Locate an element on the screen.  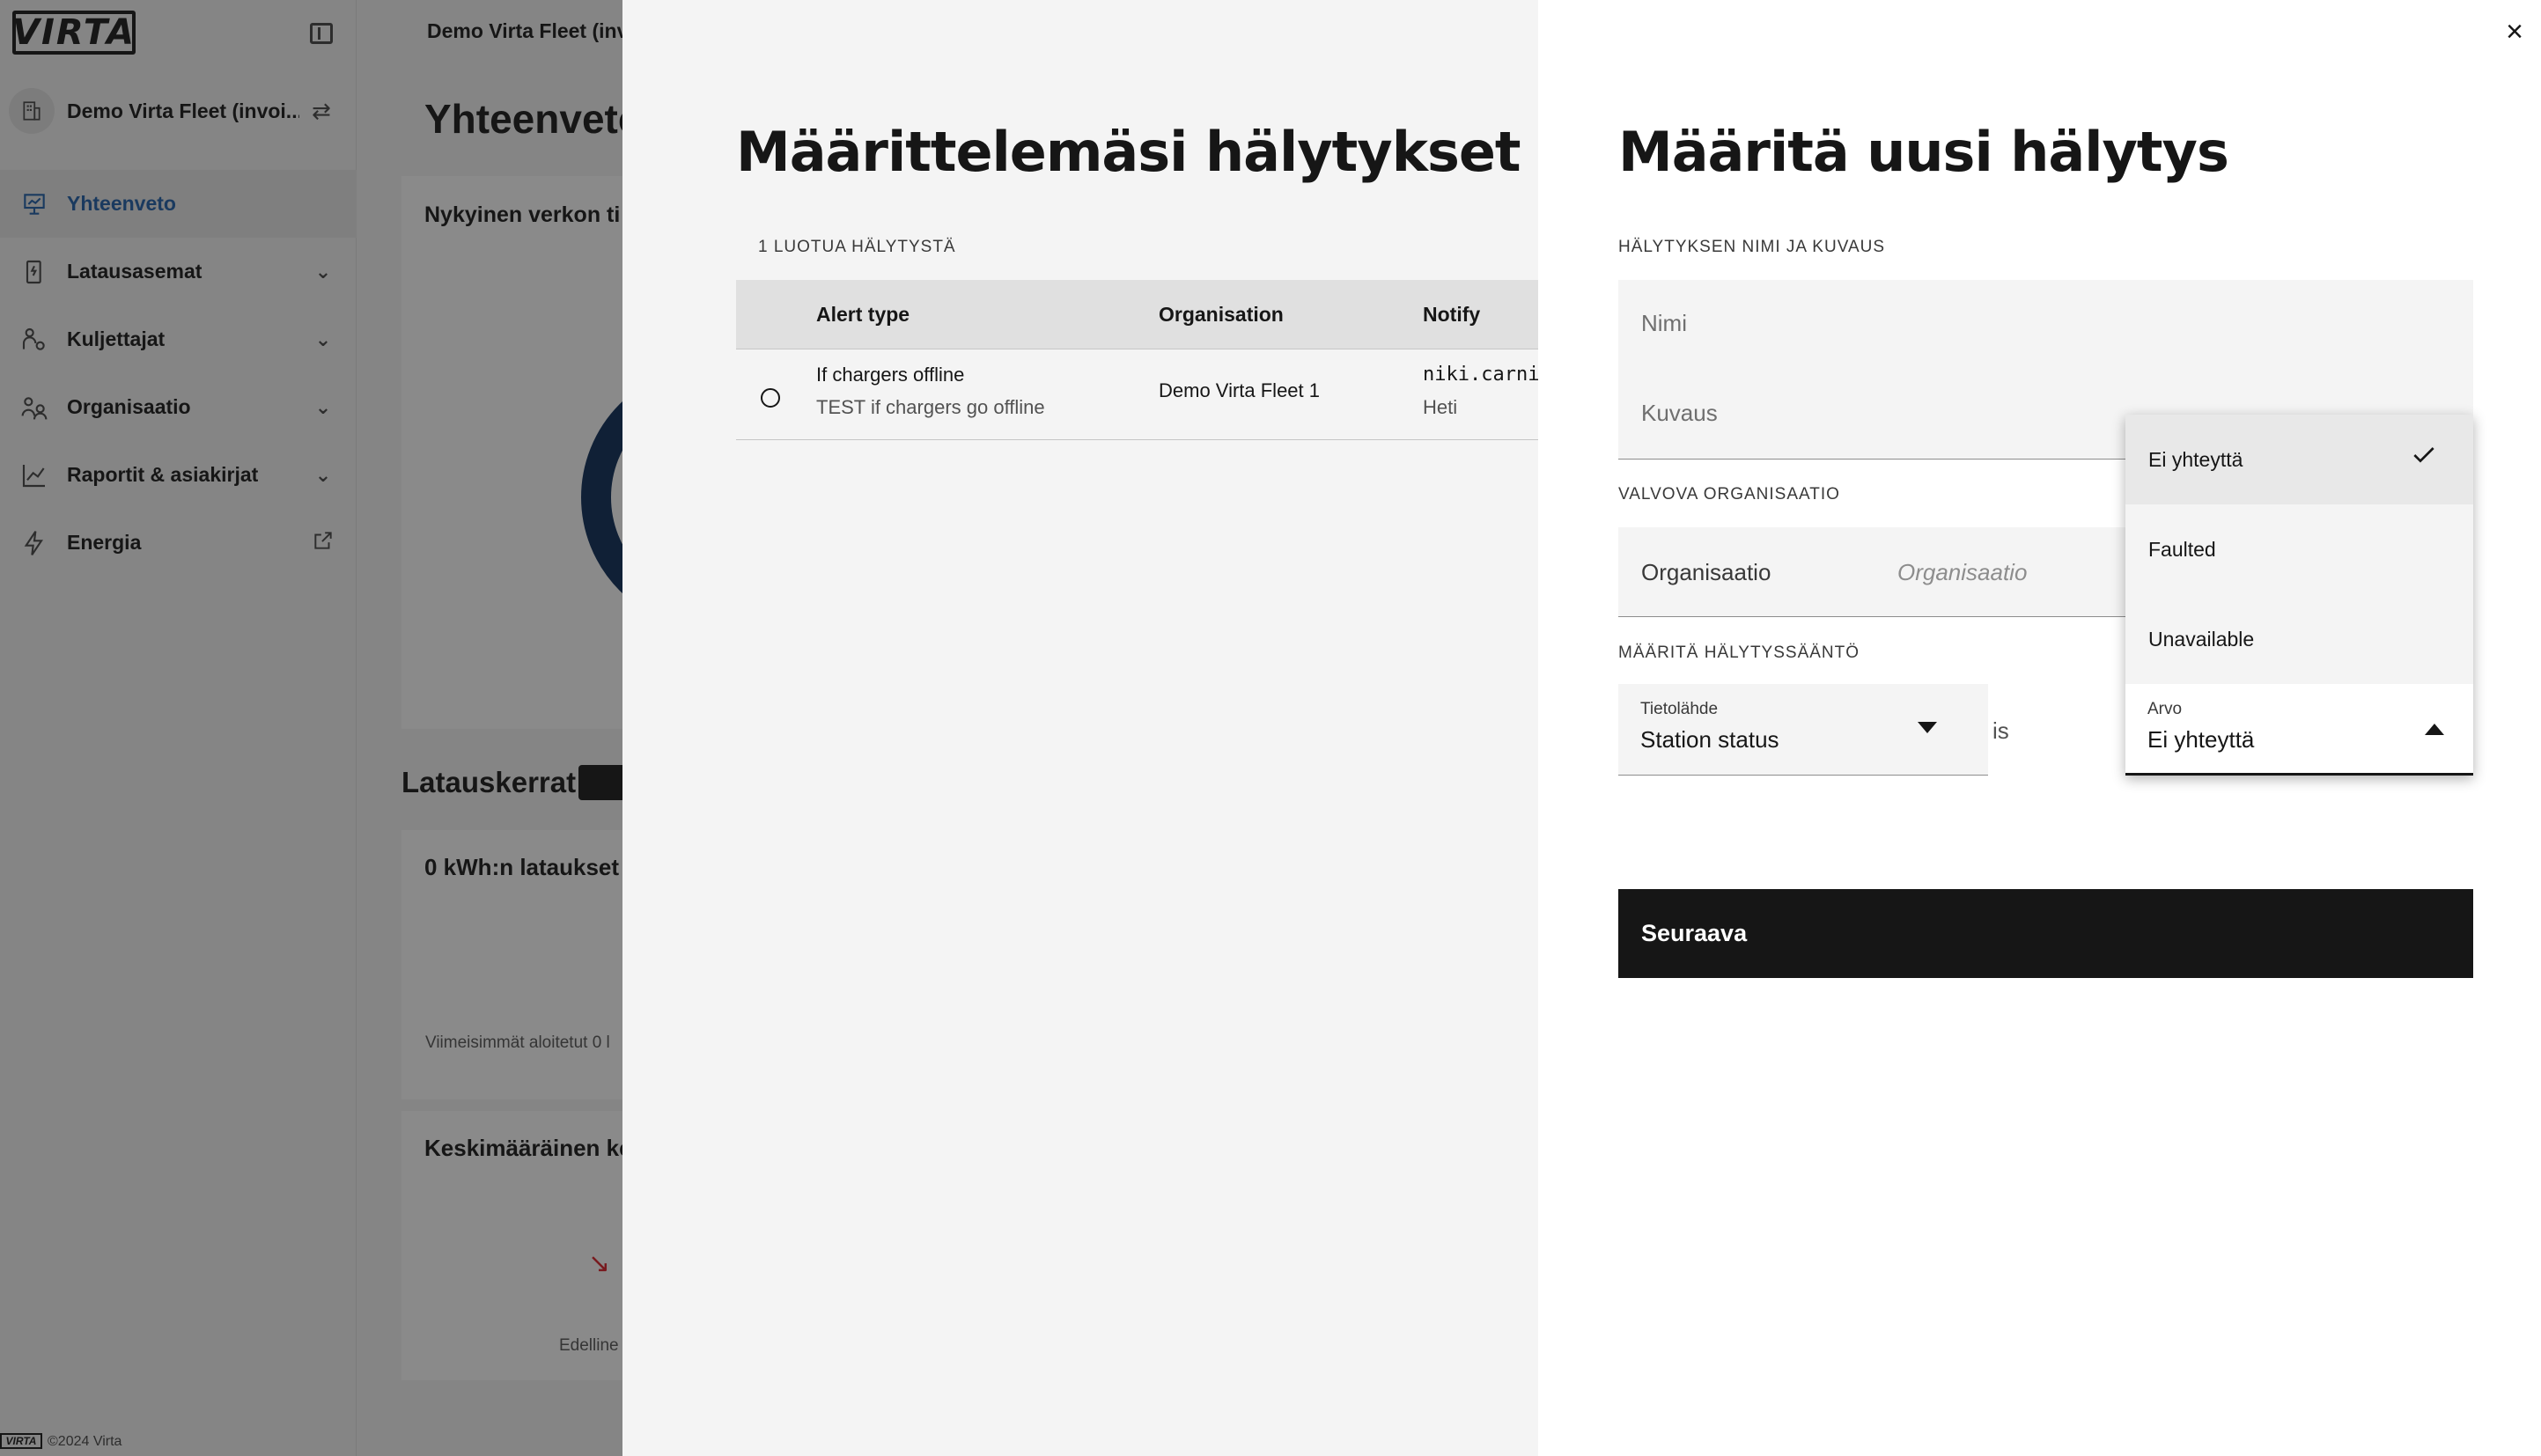
section-label-organisation: VALVOVA ORGANISAATIO is located at coordinates (1729, 494).